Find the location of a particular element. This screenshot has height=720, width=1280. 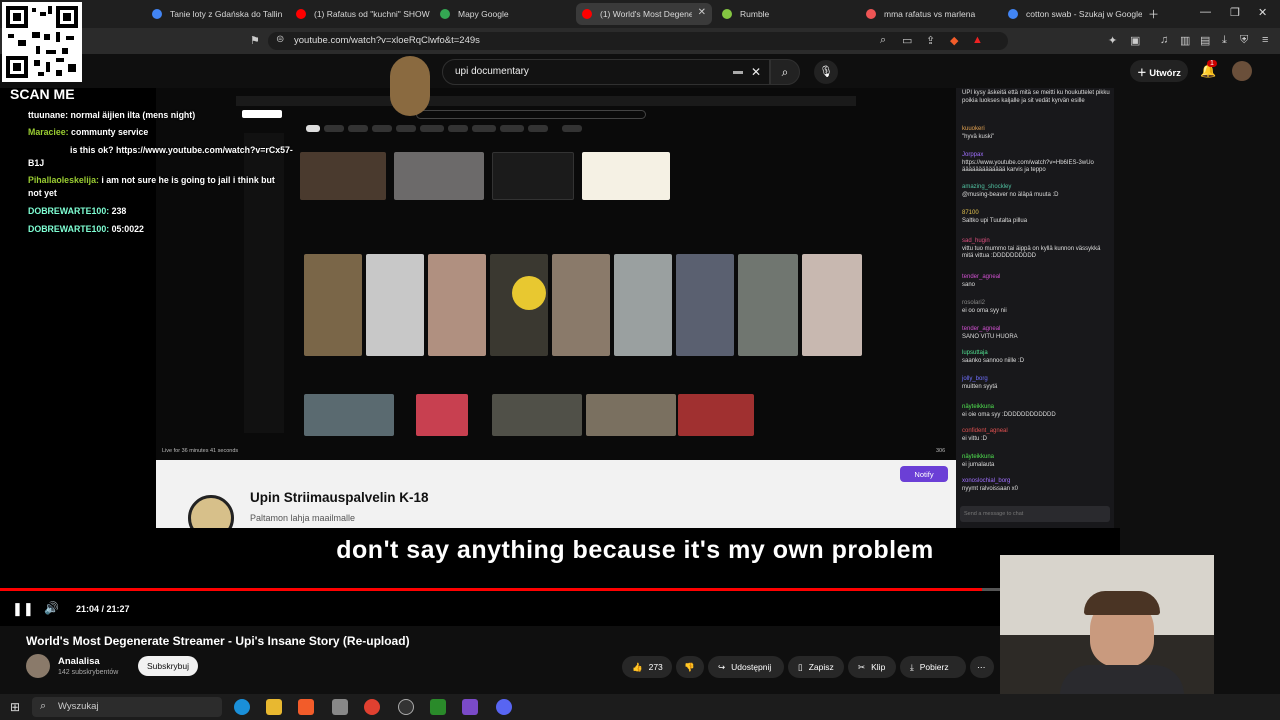

minimize-icon: — is located at coordinates (1205, 12).